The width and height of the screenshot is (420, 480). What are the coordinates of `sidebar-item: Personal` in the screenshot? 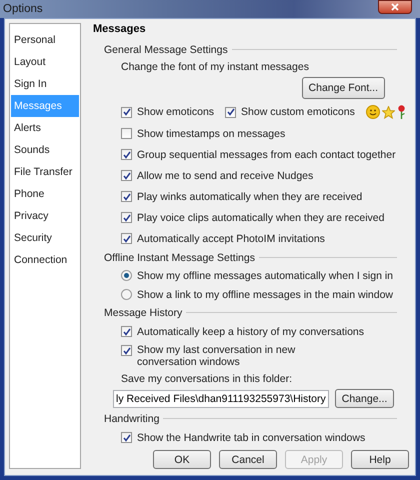 It's located at (45, 40).